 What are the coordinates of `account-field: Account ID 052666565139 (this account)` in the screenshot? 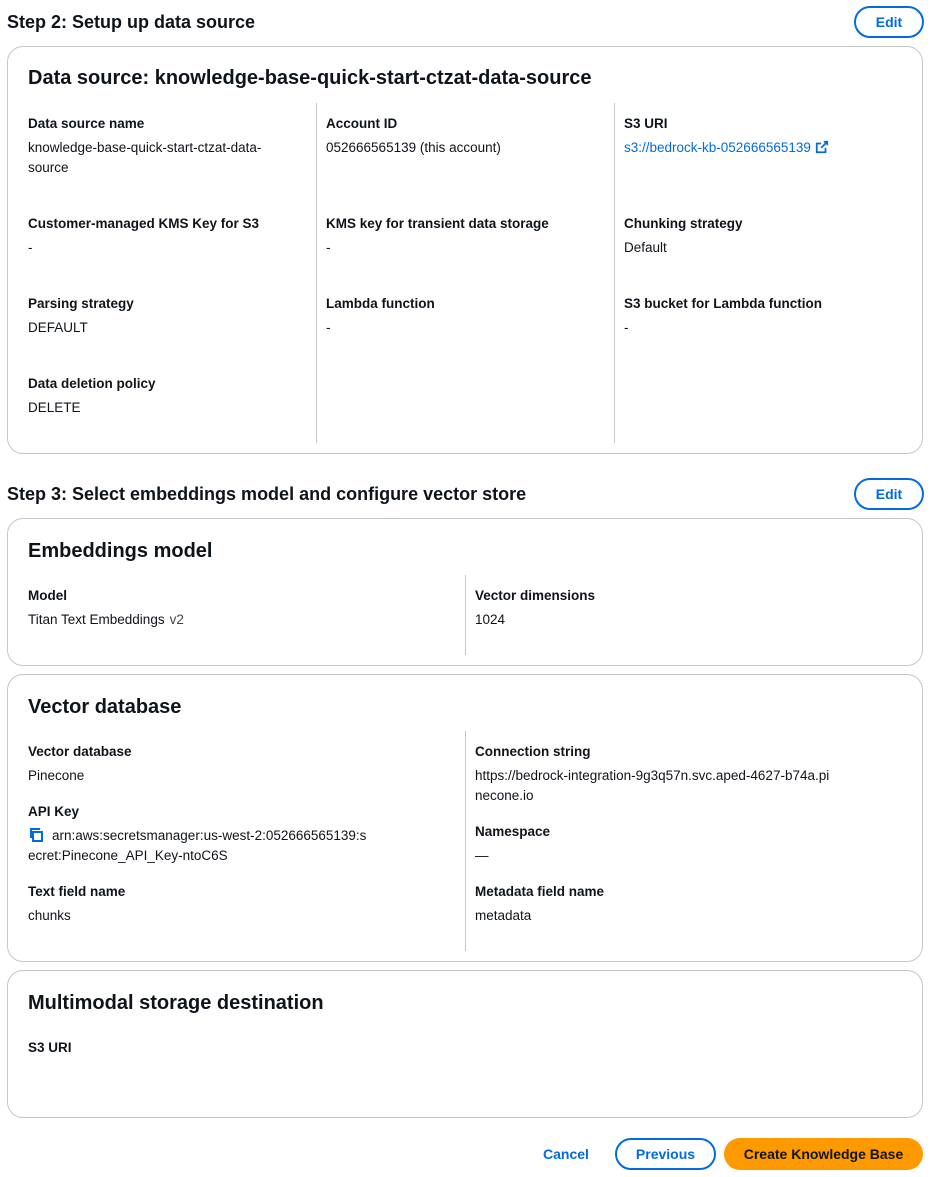 It's located at (461, 136).